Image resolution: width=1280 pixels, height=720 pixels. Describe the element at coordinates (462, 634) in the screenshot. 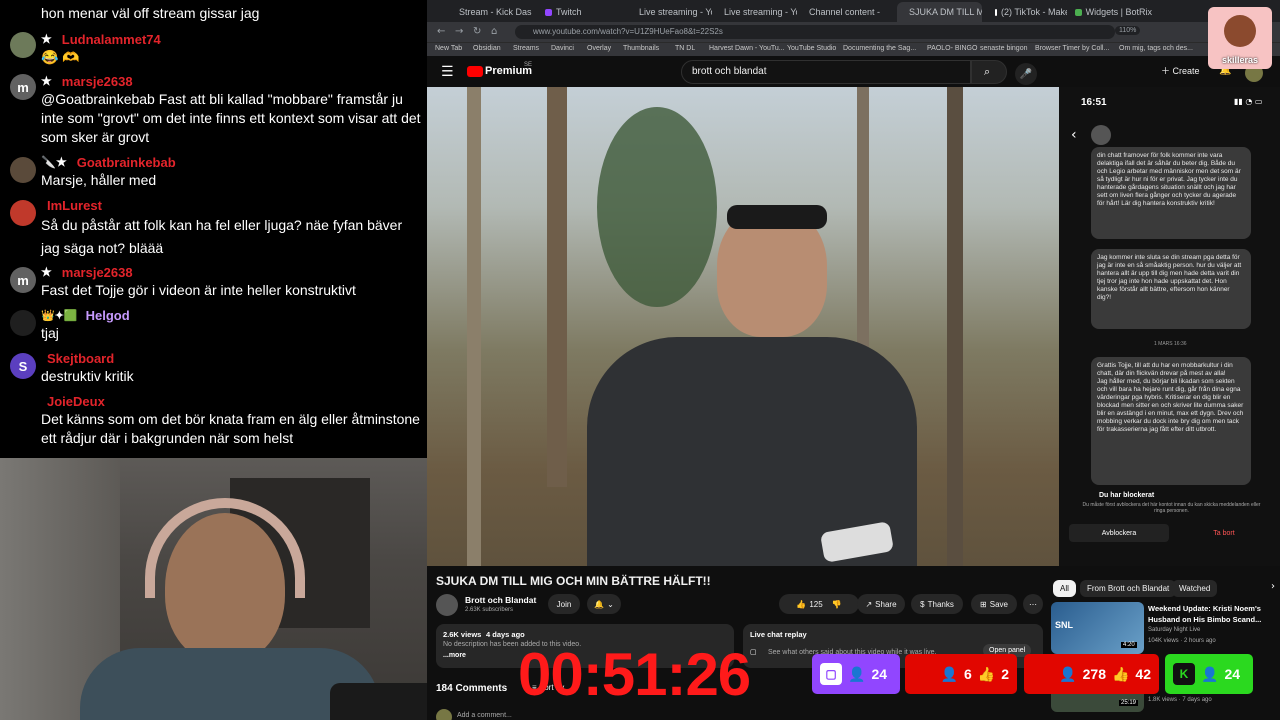

I see `view-count: 2.6K views` at that location.